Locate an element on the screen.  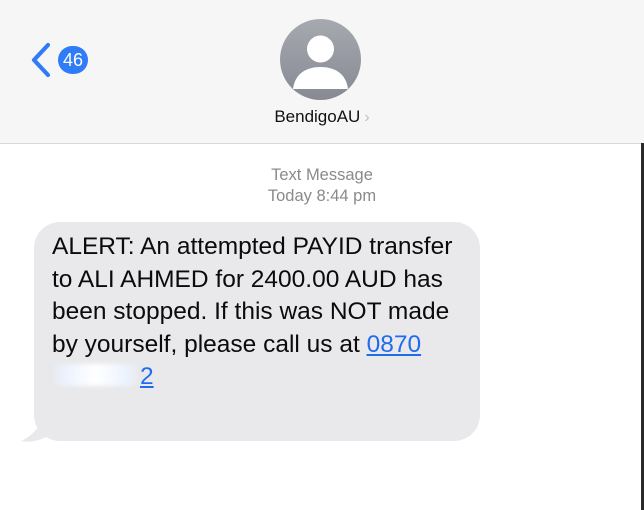
back-button: 46 is located at coordinates (59, 60).